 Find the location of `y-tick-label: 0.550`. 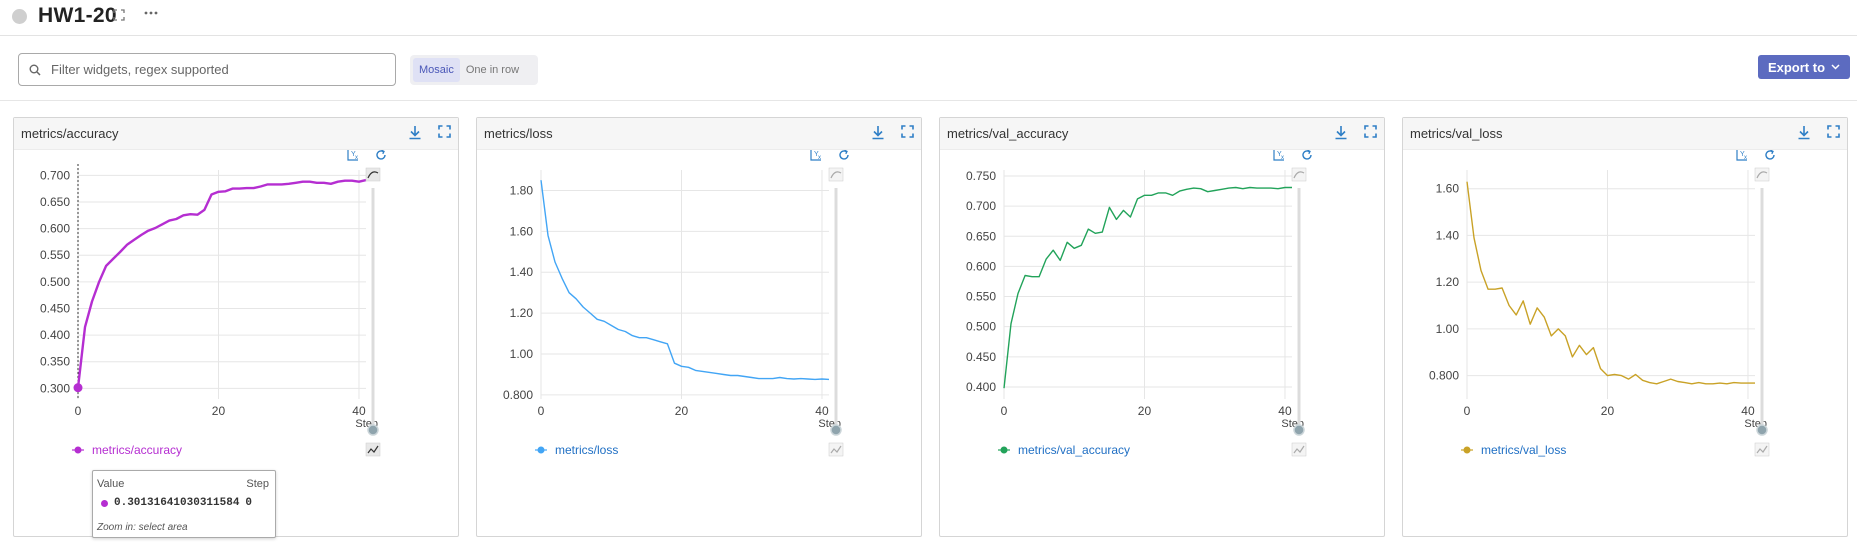

y-tick-label: 0.550 is located at coordinates (55, 255).